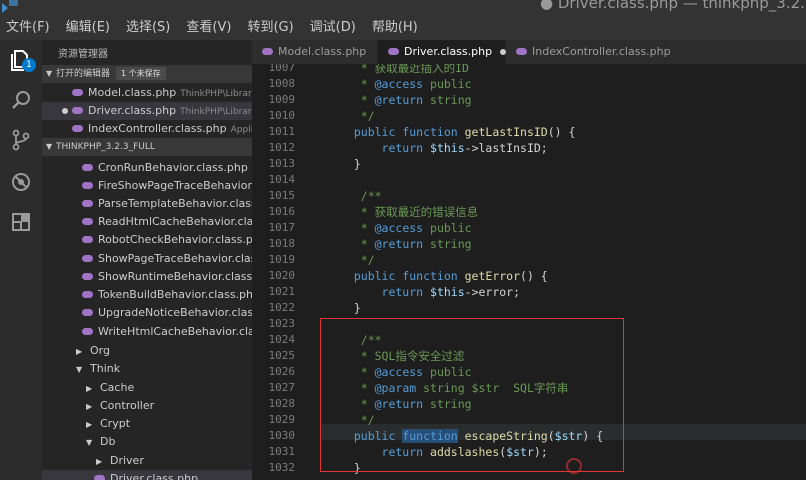 The height and width of the screenshot is (480, 806). What do you see at coordinates (147, 295) in the screenshot?
I see `file-item: TokenBuildBehavior.class.php` at bounding box center [147, 295].